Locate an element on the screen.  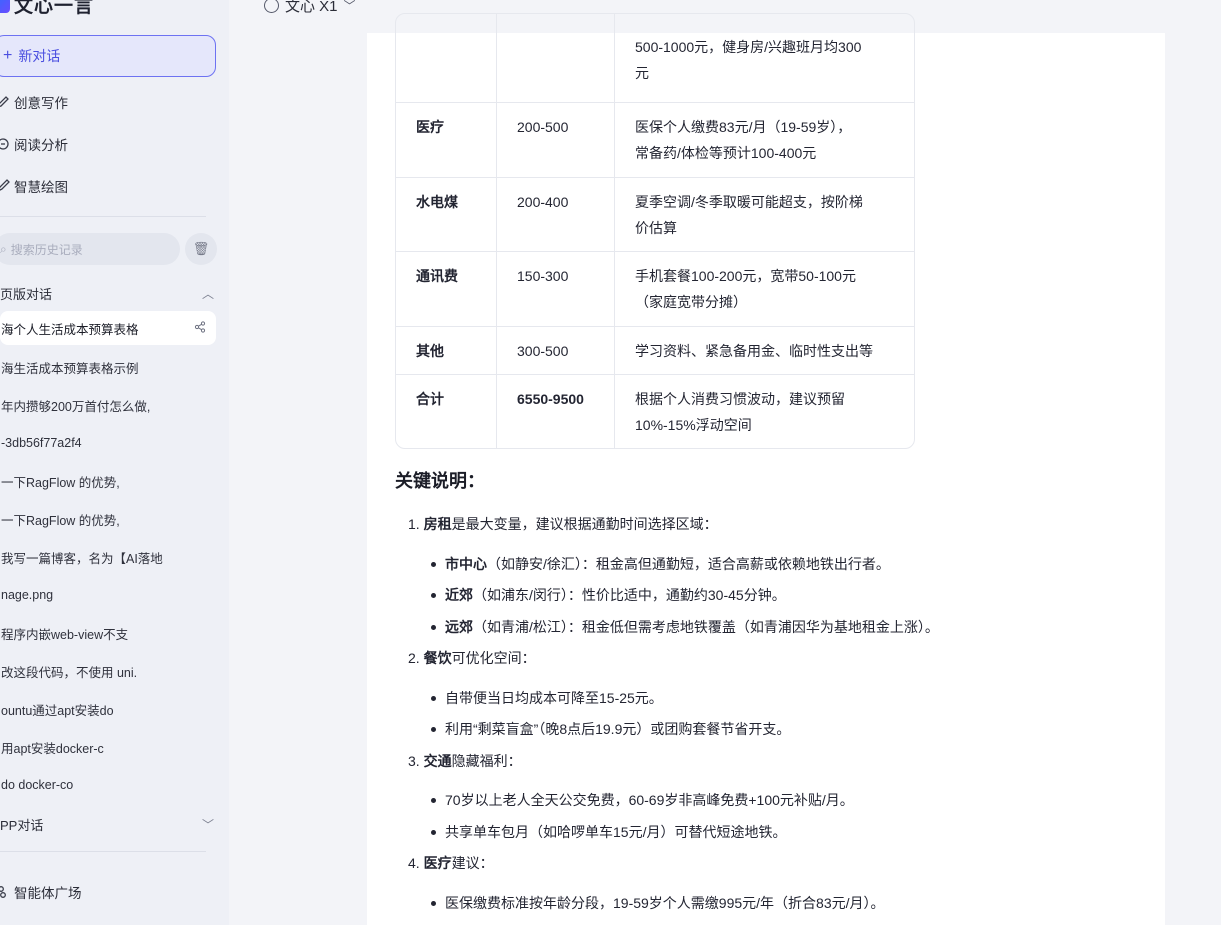
table-row: 其他 300-500 学习资料、紧急备用金、临时性支出等 is located at coordinates (655, 350).